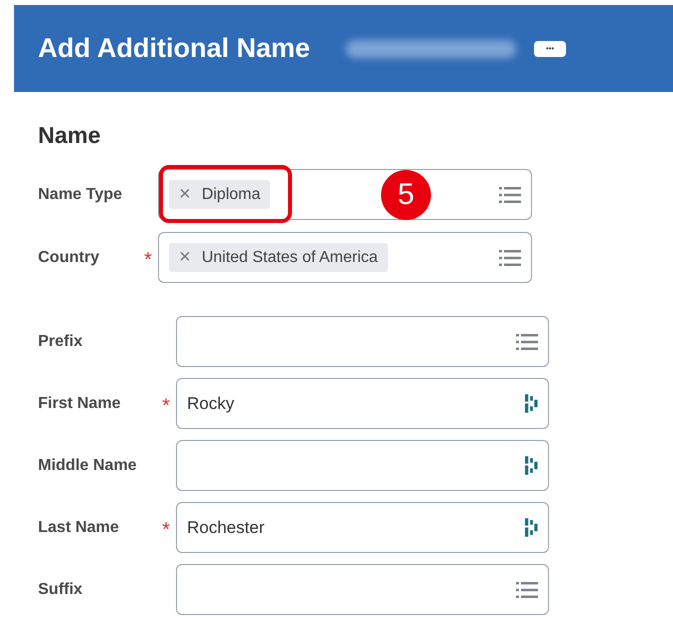  Describe the element at coordinates (88, 465) in the screenshot. I see `field-label: Middle Name` at that location.